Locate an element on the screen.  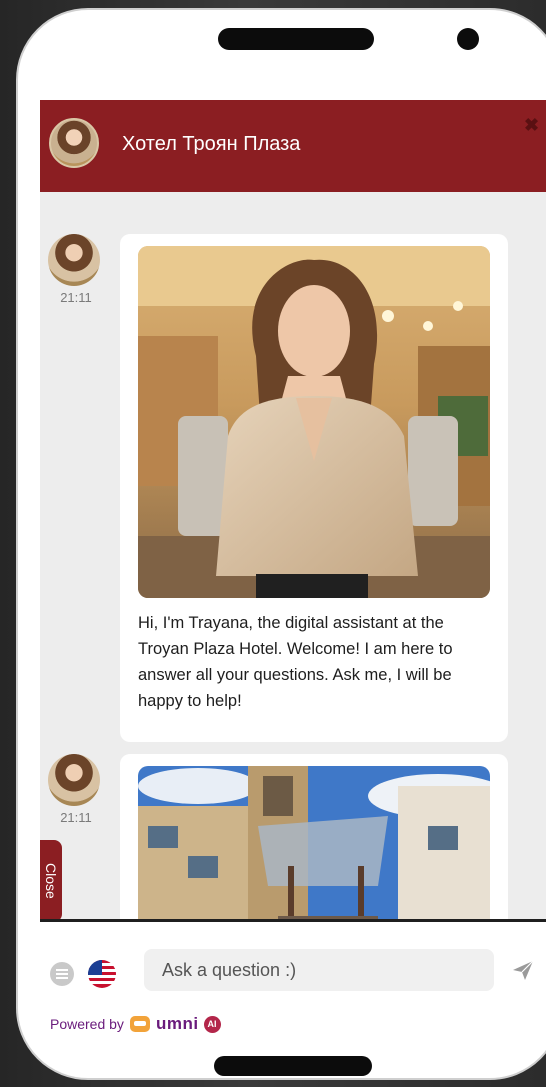
chat-header: Хотел Троян Плаза ✖ is located at coordinates (293, 146).